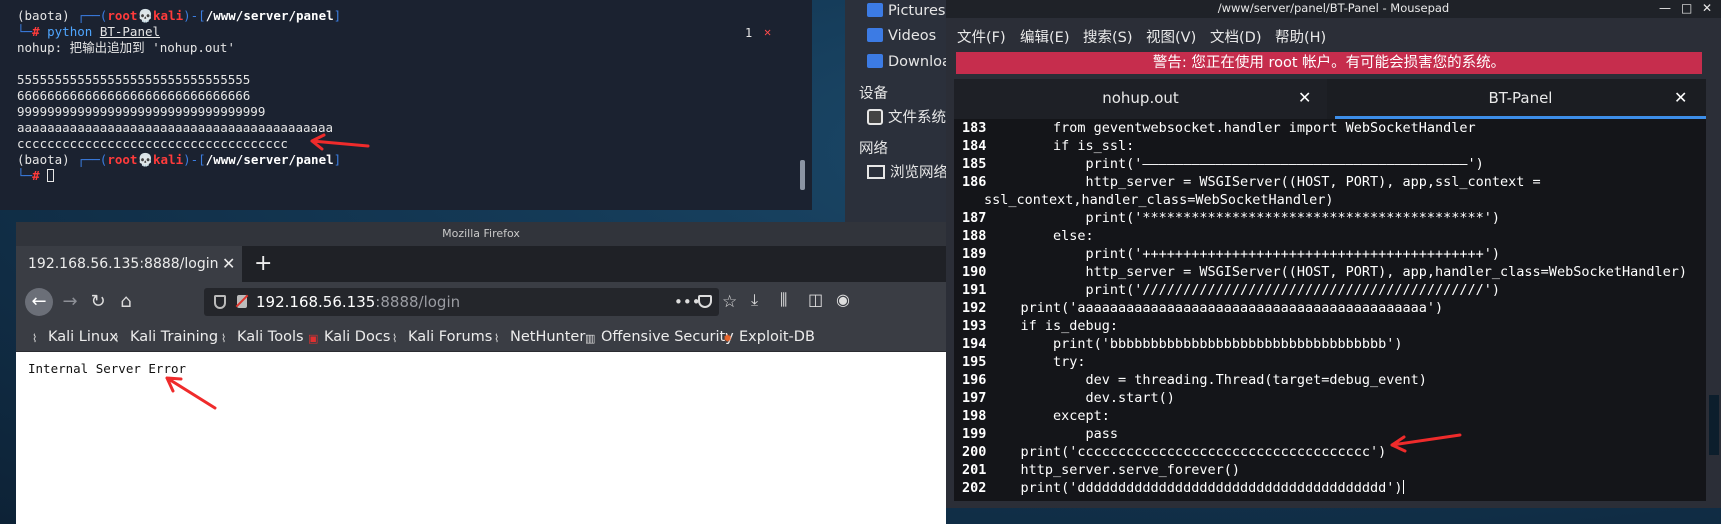 This screenshot has height=524, width=1721. What do you see at coordinates (901, 36) in the screenshot?
I see `sidebar-item-videos: Videos` at bounding box center [901, 36].